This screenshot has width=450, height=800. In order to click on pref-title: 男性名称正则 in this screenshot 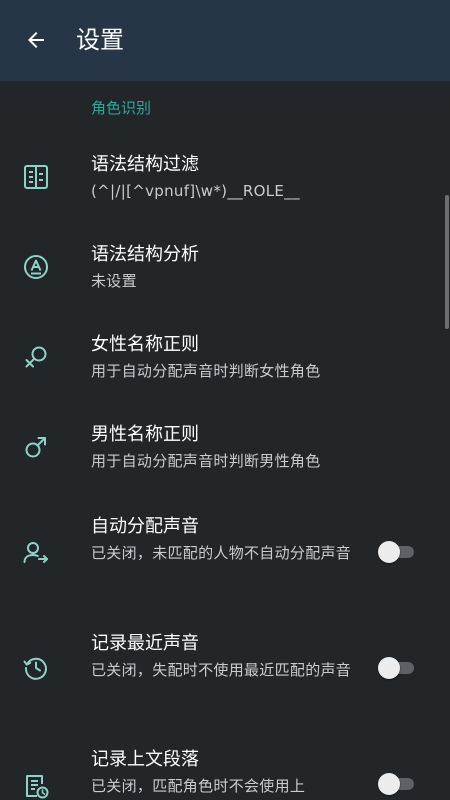, I will do `click(145, 434)`.